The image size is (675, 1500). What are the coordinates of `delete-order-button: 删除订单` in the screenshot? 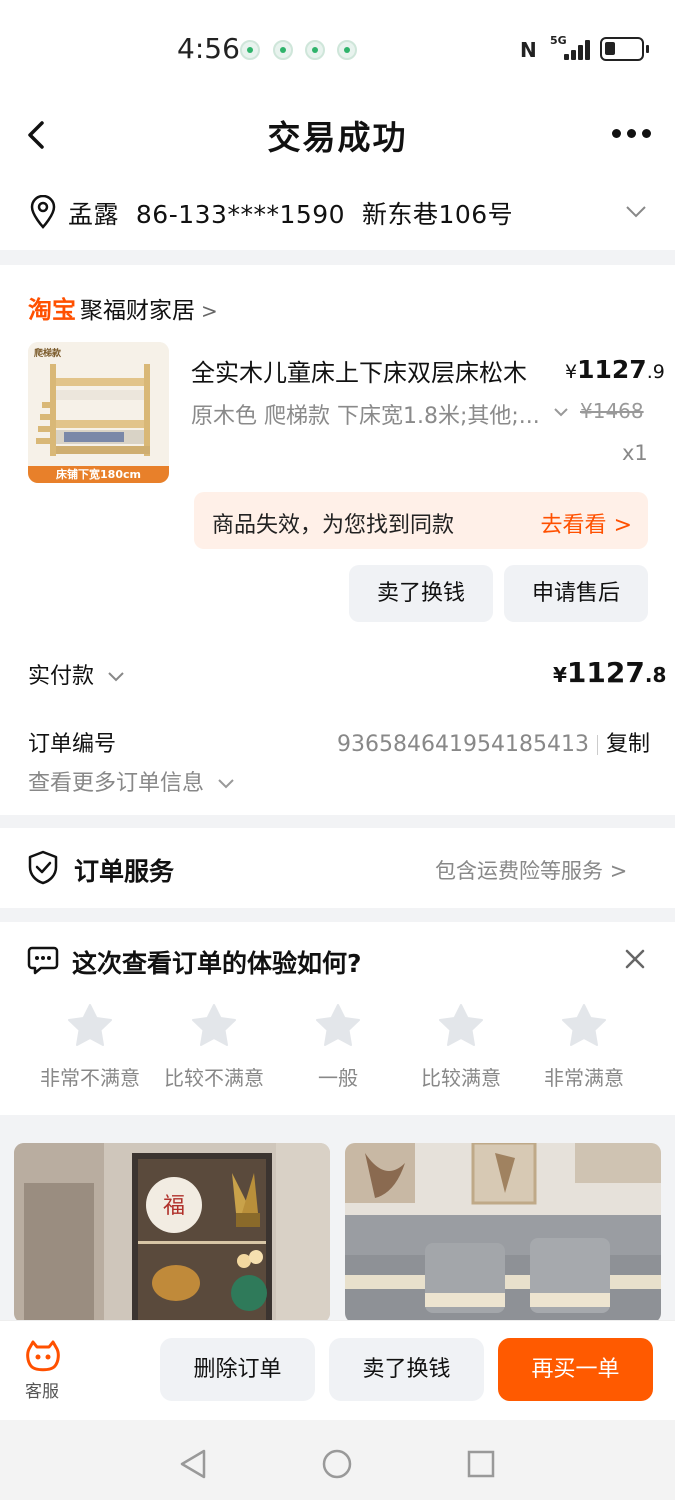 It's located at (237, 1369).